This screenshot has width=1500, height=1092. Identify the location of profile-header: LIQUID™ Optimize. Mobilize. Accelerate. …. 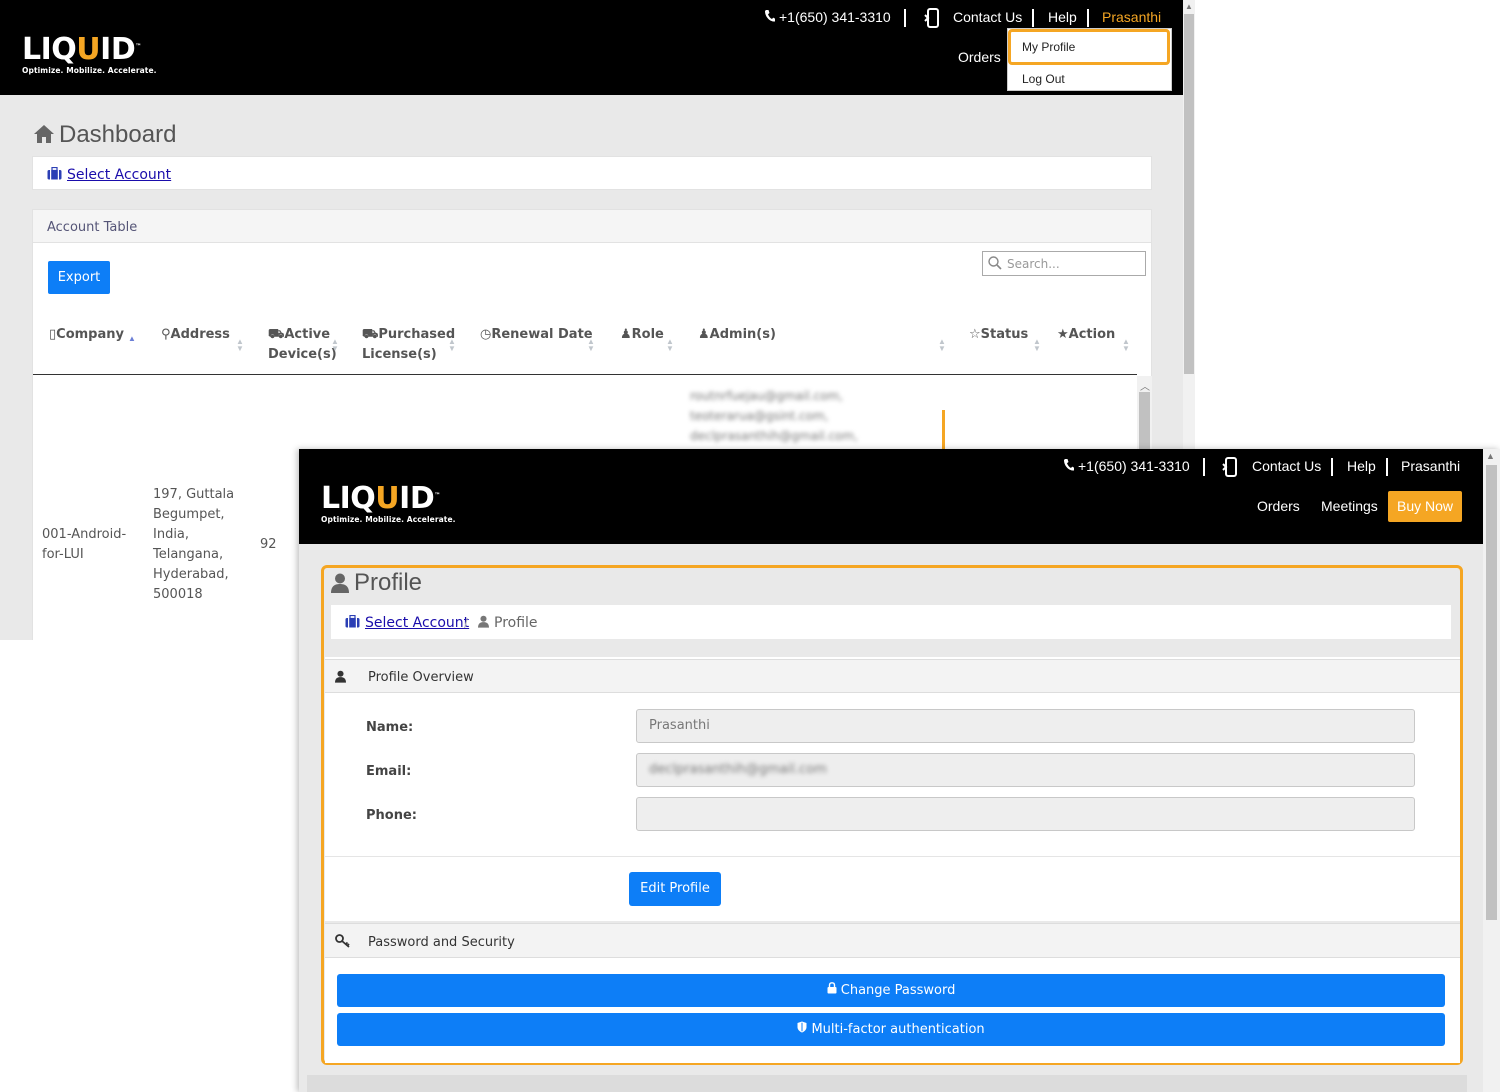
(891, 496).